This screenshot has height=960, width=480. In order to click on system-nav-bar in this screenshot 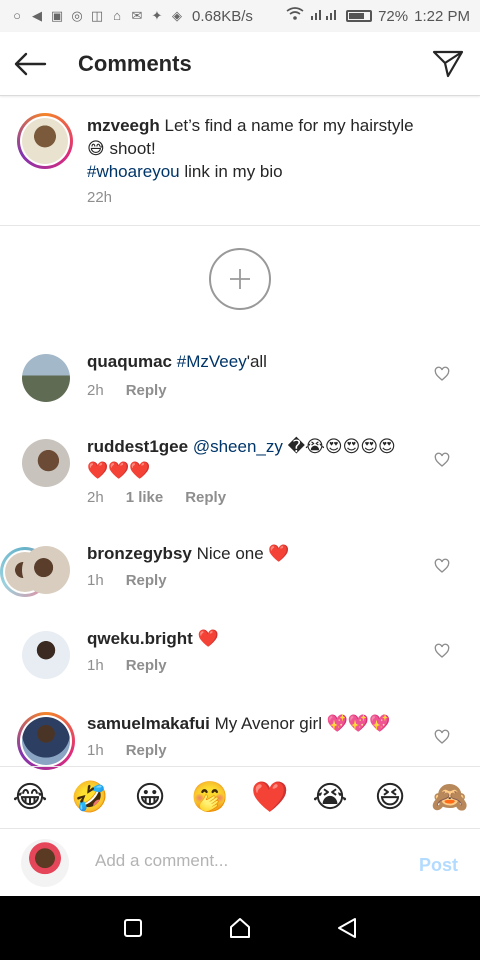, I will do `click(240, 928)`.